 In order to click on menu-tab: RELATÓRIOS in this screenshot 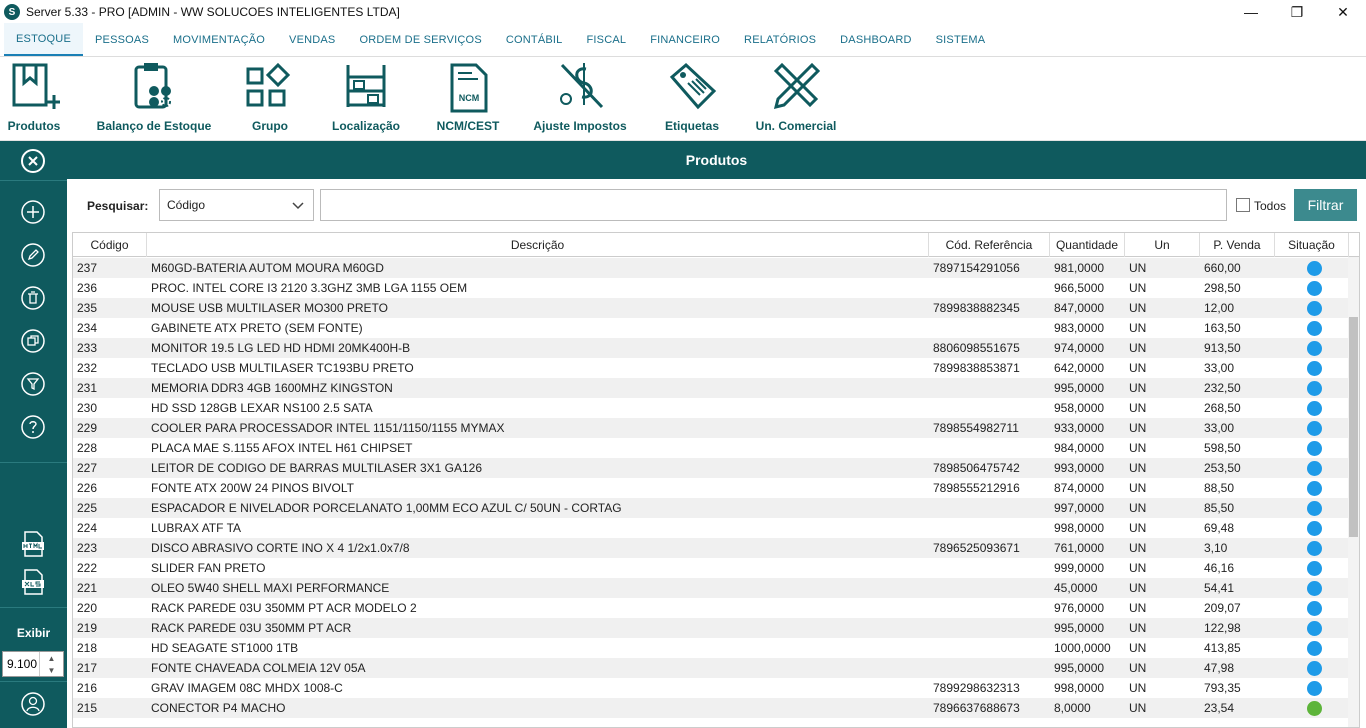, I will do `click(780, 39)`.